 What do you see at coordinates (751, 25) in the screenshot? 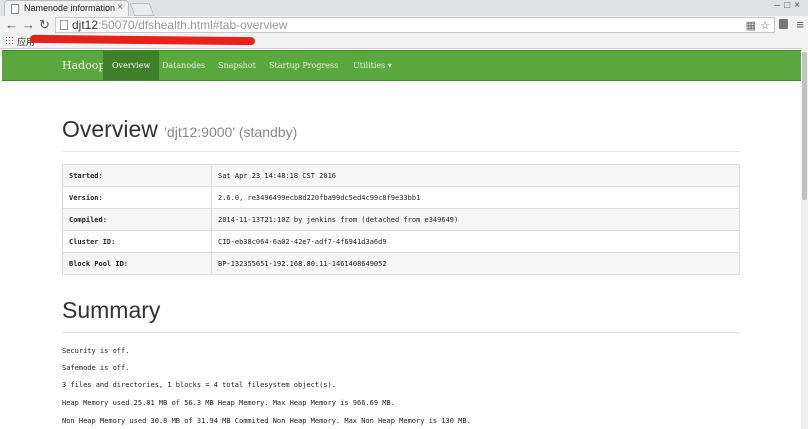
I see `translate-icon: ▦` at bounding box center [751, 25].